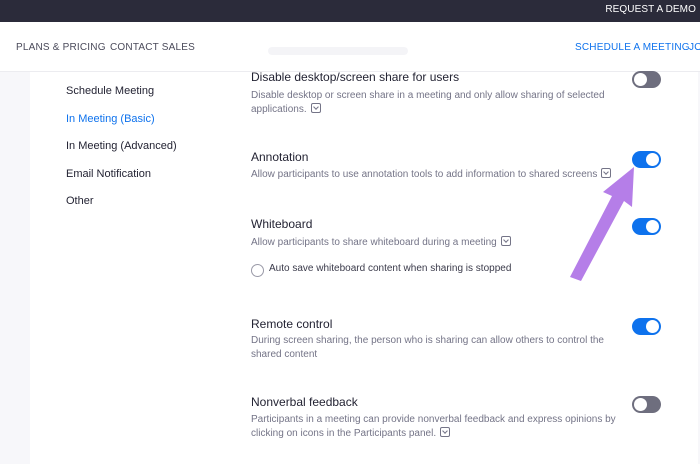 The image size is (700, 464). I want to click on sidebar-item-schedule-meeting: Schedule Meeting, so click(110, 91).